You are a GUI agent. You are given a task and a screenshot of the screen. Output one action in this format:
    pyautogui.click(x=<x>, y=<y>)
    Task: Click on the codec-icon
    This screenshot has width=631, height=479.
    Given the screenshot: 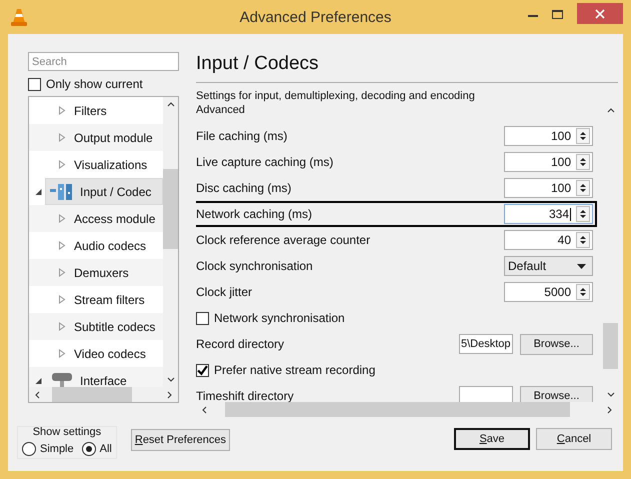 What is the action you would take?
    pyautogui.click(x=62, y=192)
    